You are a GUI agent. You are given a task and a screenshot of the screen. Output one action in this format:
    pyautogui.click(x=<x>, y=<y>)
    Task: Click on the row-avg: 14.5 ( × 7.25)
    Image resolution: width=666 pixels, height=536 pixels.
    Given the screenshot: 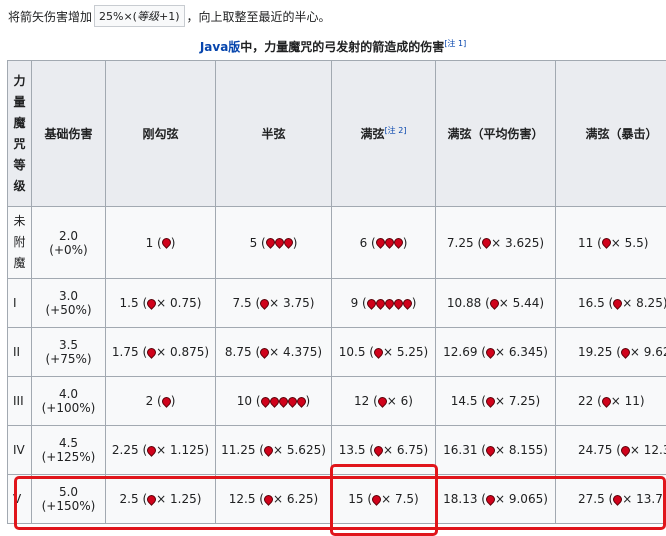 What is the action you would take?
    pyautogui.click(x=496, y=401)
    